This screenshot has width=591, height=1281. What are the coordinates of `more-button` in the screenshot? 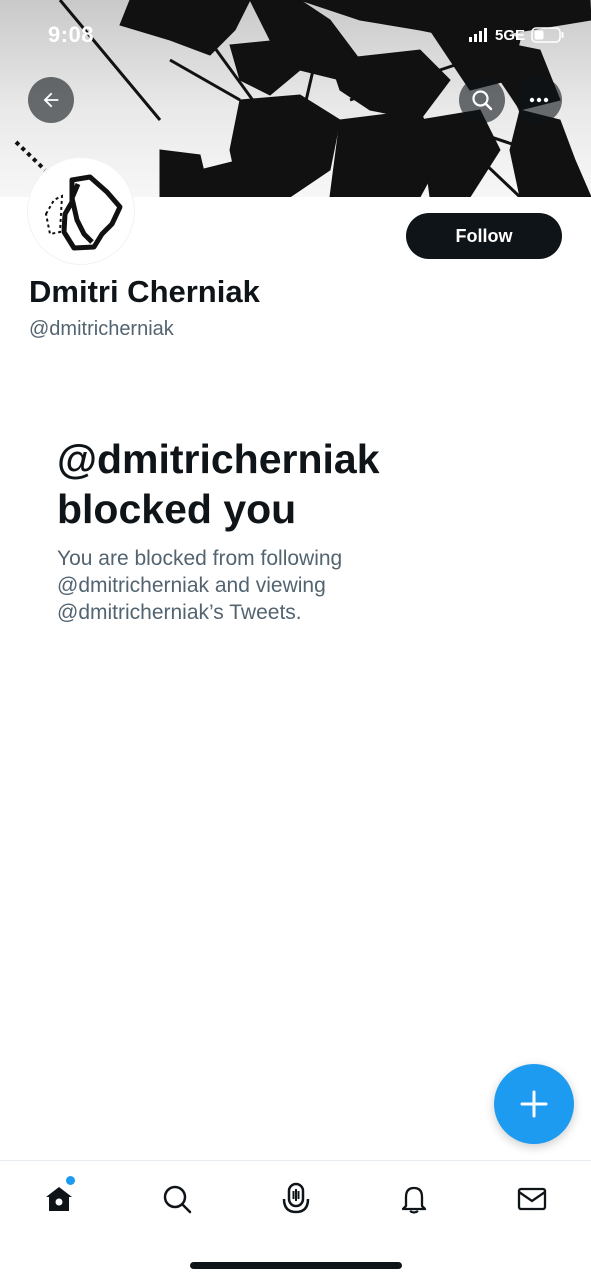 It's located at (539, 100).